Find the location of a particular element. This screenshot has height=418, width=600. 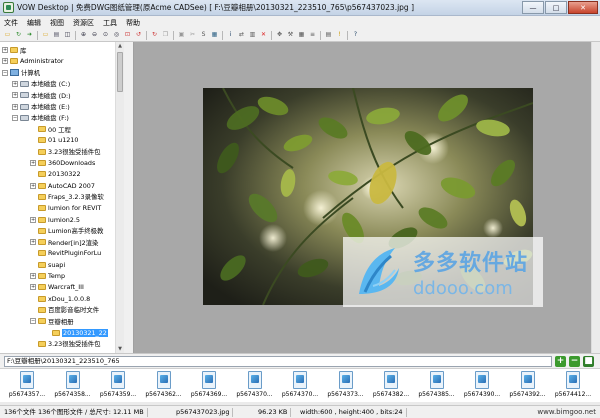

tree-item: Fraps_3.2.3录像软 is located at coordinates (67, 197).